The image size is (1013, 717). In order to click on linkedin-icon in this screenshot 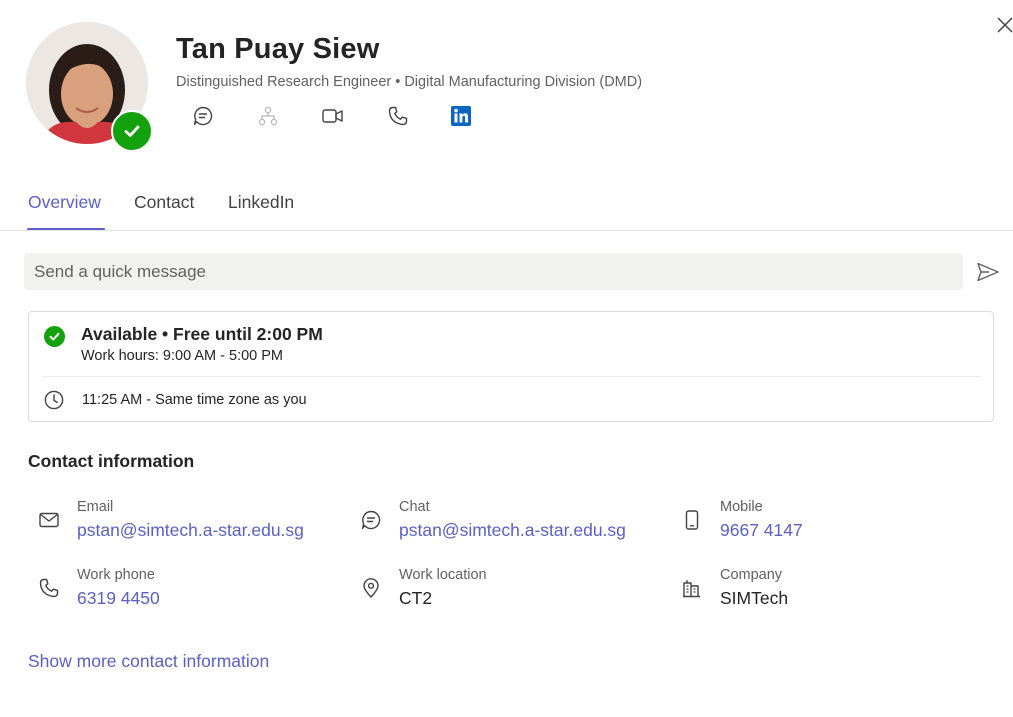, I will do `click(461, 116)`.